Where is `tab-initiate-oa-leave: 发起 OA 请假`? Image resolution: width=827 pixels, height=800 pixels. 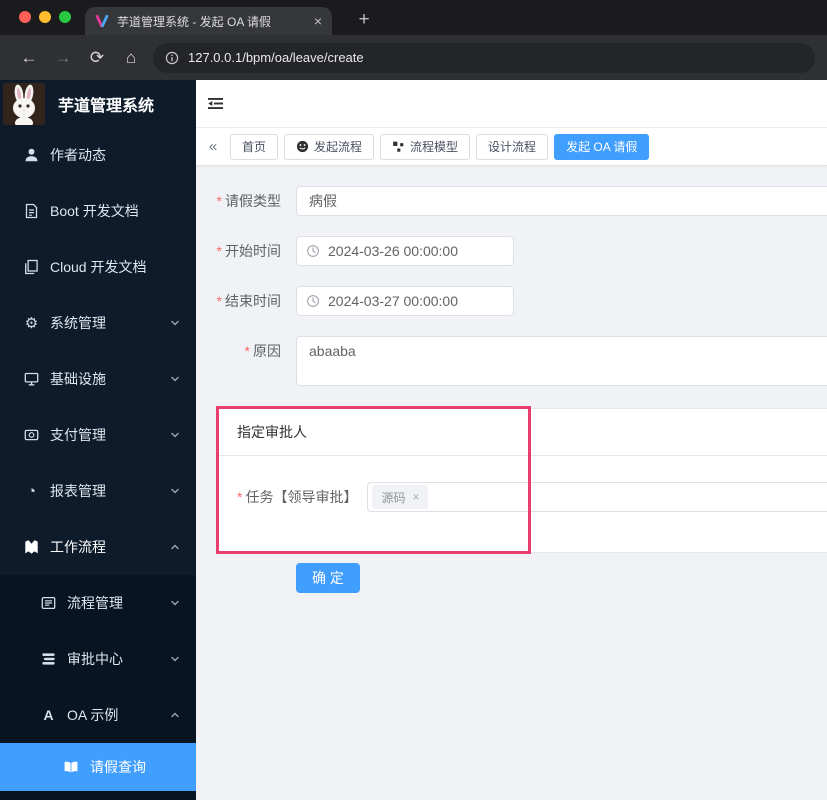
tab-initiate-oa-leave: 发起 OA 请假 is located at coordinates (602, 146).